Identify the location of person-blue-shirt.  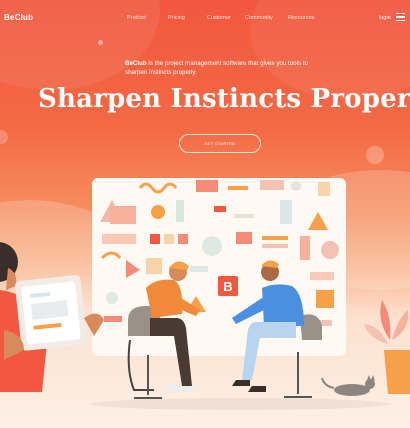
(277, 329).